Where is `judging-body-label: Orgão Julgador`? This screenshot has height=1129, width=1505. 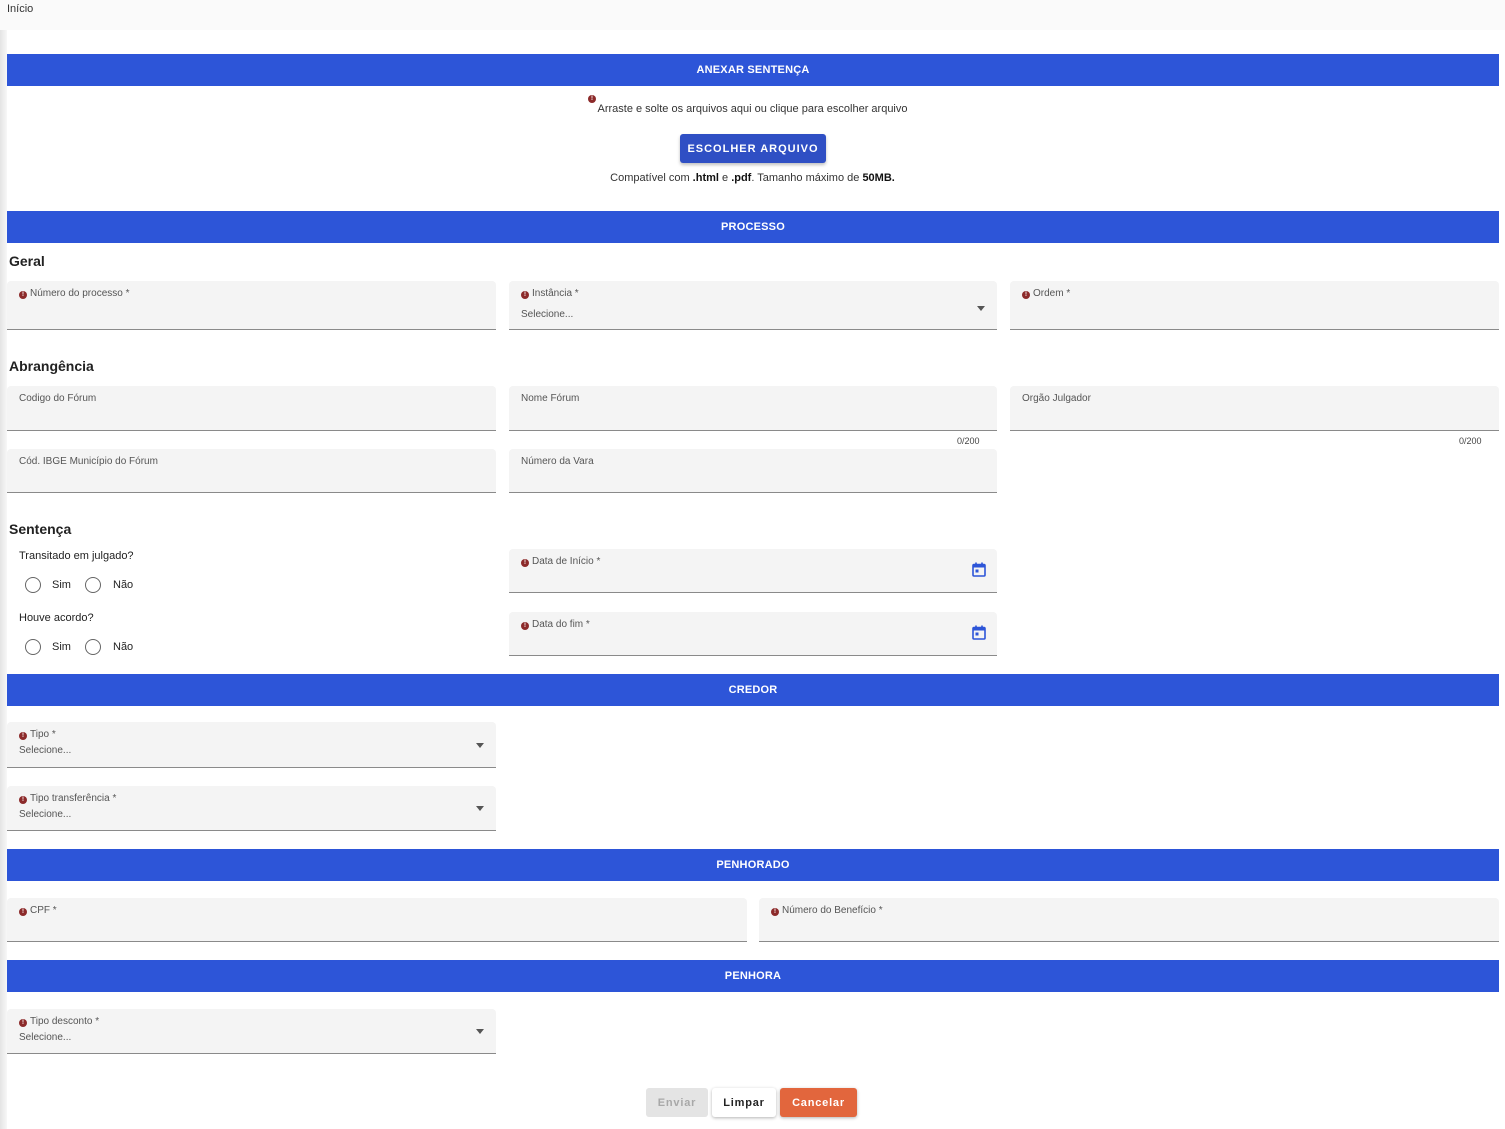
judging-body-label: Orgão Julgador is located at coordinates (1056, 398).